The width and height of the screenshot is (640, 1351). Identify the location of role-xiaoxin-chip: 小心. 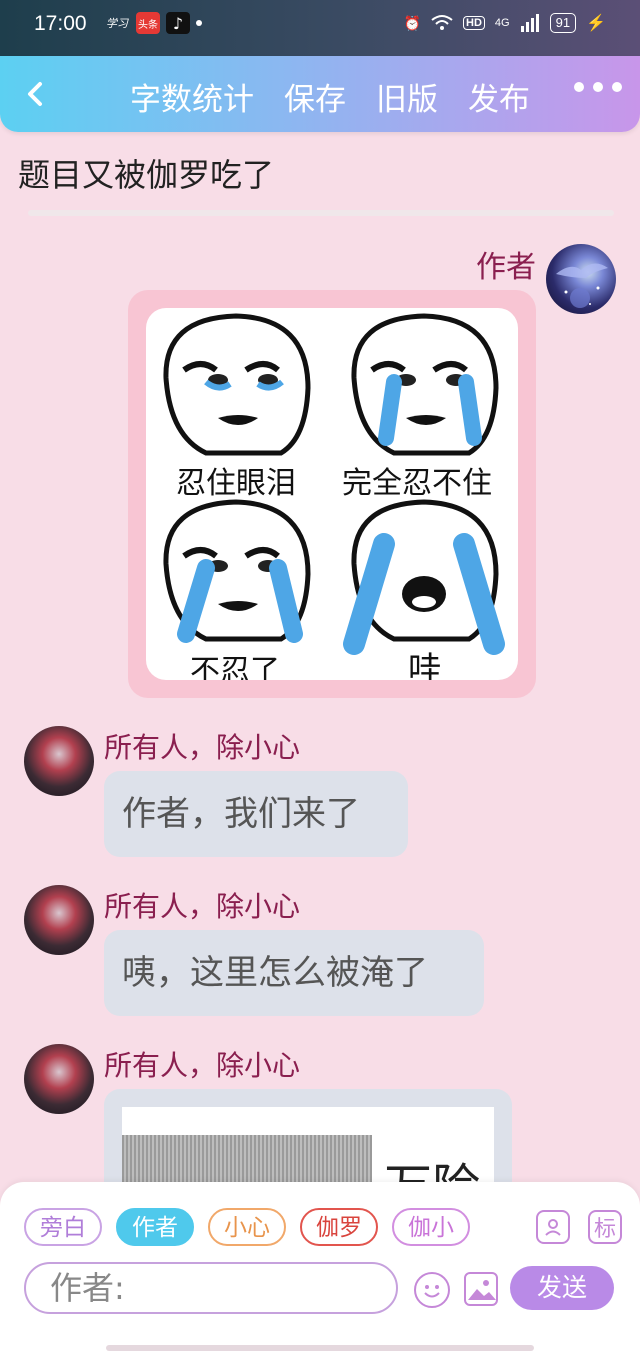
(247, 1227).